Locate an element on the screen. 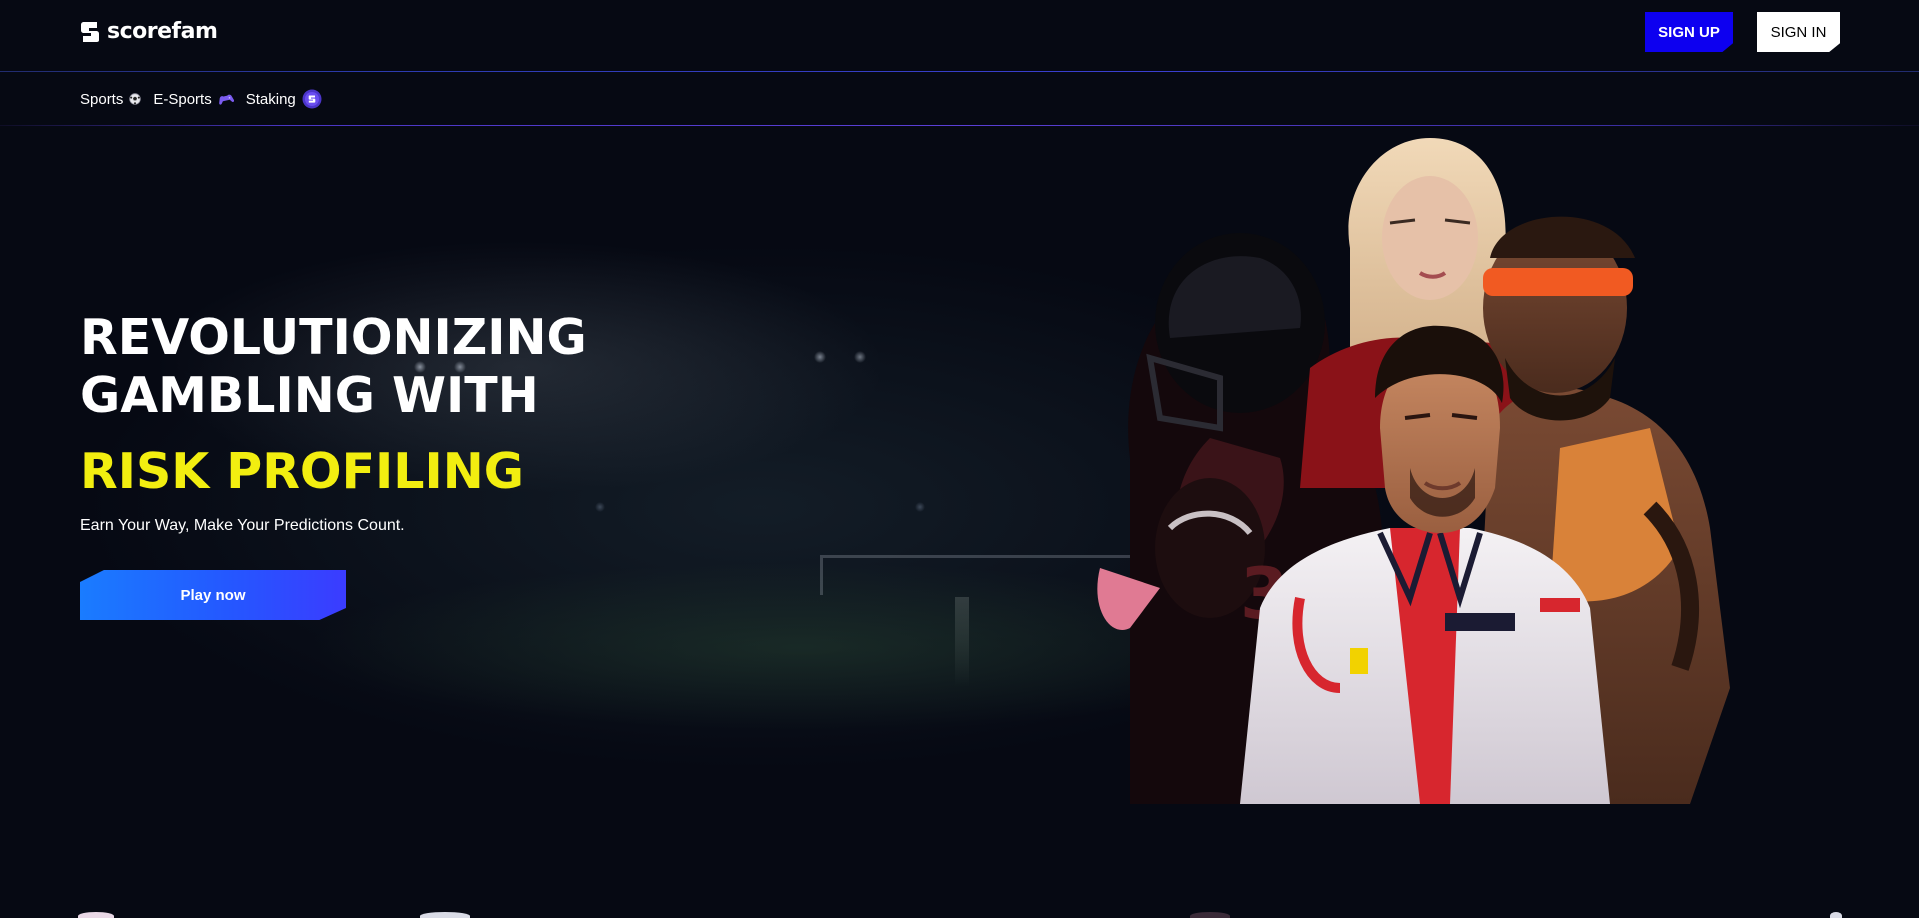  nav-item-staking: Staking is located at coordinates (284, 99).